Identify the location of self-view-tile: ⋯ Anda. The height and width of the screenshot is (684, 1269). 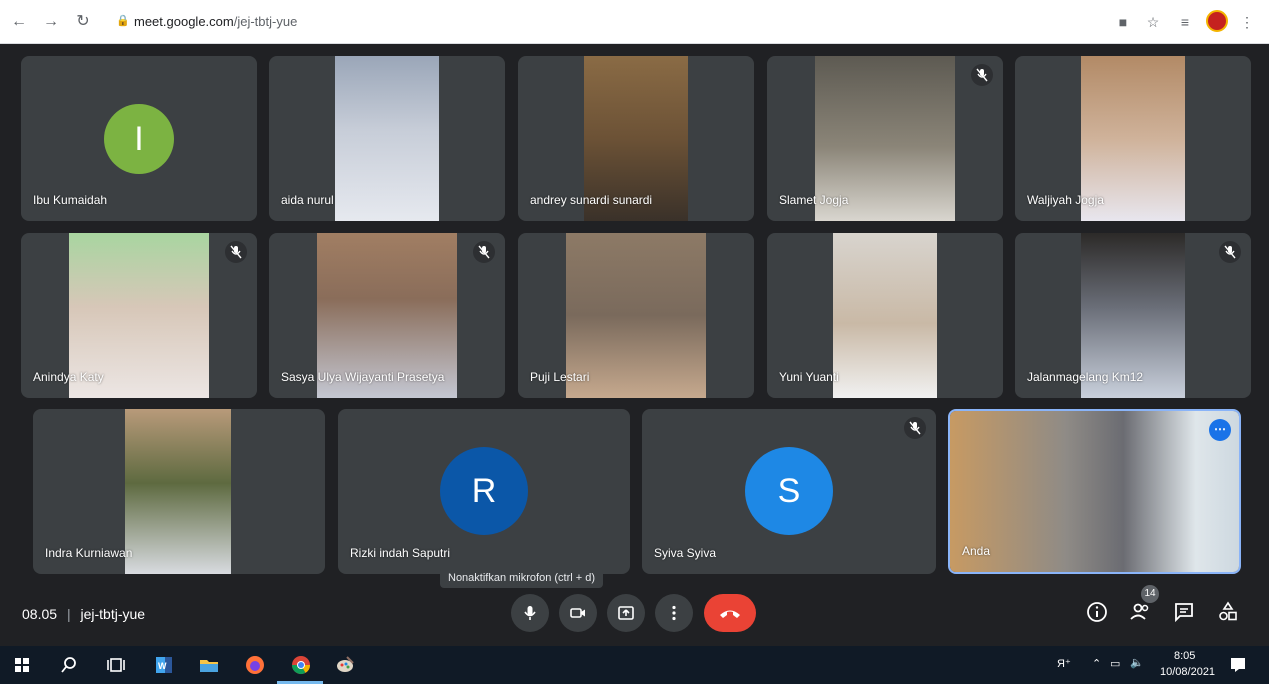
(1094, 491).